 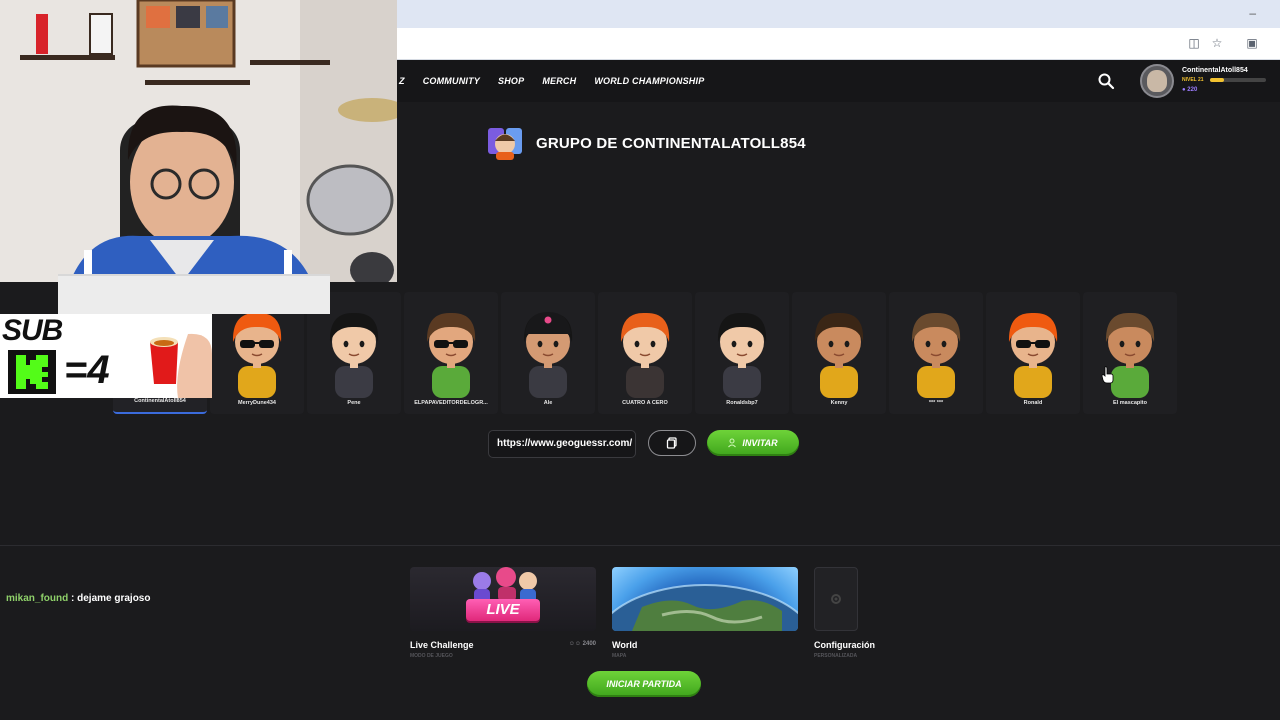 What do you see at coordinates (1130, 403) in the screenshot?
I see `member-name: El mascapito` at bounding box center [1130, 403].